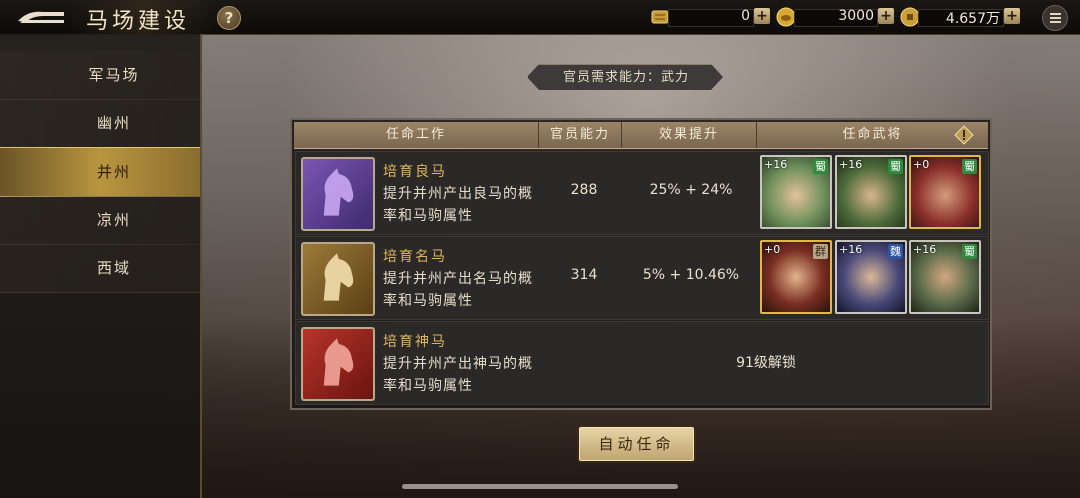 Image resolution: width=1080 pixels, height=498 pixels. Describe the element at coordinates (766, 363) in the screenshot. I see `unlock-requirement: 91级解锁` at that location.